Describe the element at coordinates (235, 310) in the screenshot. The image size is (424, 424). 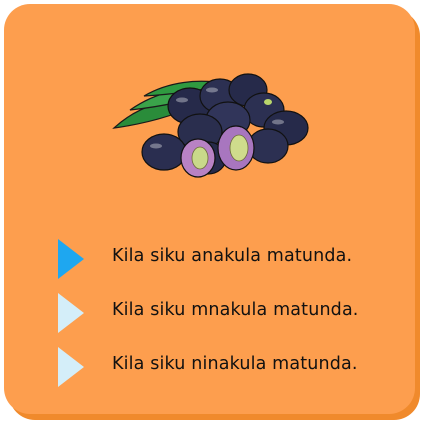
I see `answer-option-label: Kila siku mnakula matunda.` at that location.